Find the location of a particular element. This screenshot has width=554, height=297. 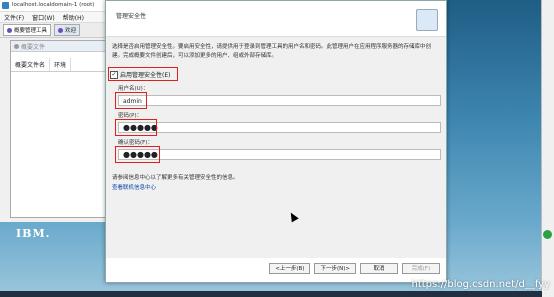

window-titlebar: localhost.localdomain-1 (root) is located at coordinates (56, 6).